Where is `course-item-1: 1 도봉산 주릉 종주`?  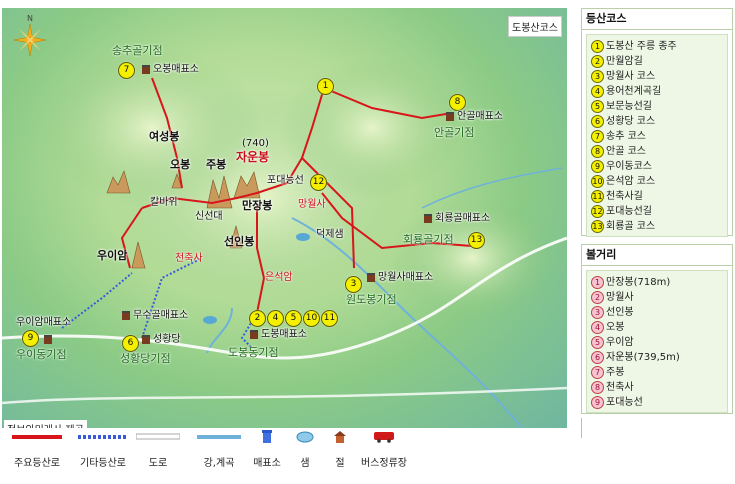 course-item-1: 1 도봉산 주릉 종주 is located at coordinates (657, 46).